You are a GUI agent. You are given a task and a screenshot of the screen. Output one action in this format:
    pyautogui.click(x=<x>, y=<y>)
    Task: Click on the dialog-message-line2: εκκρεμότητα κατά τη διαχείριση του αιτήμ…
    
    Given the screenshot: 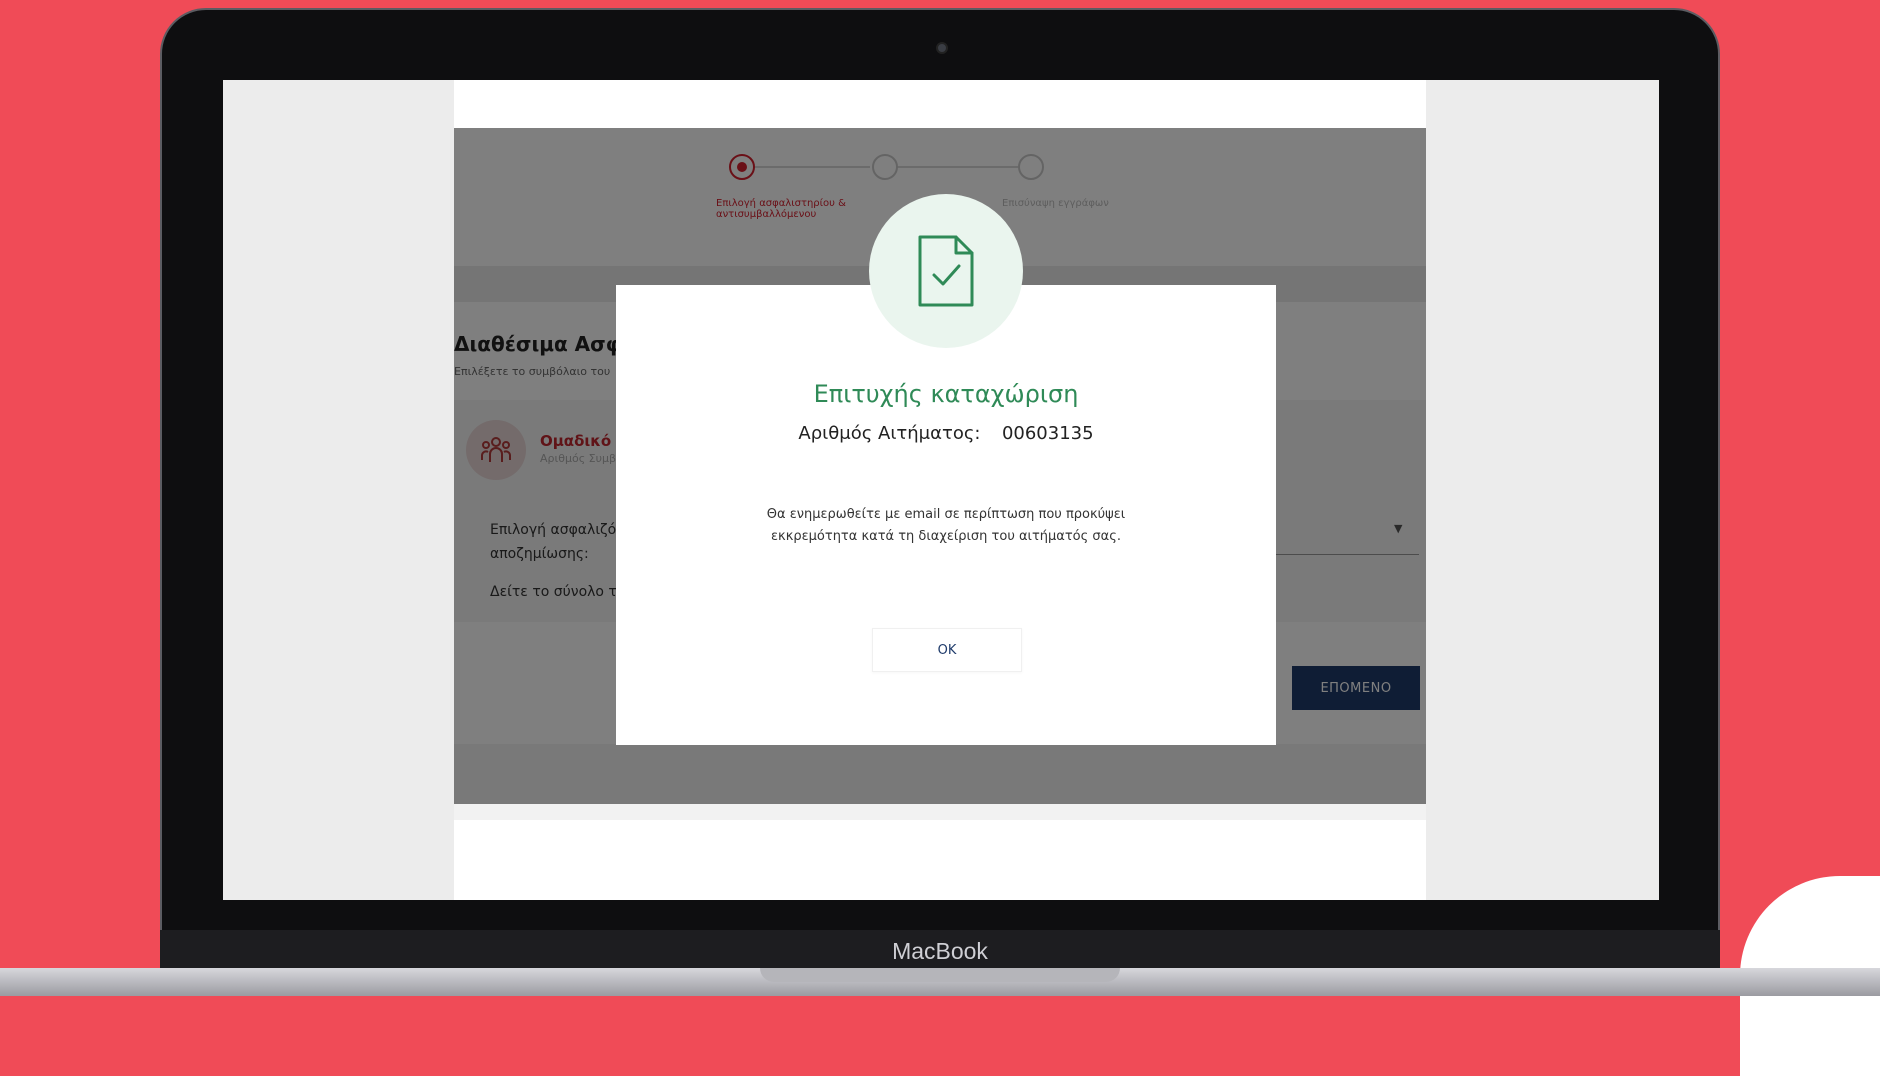 What is the action you would take?
    pyautogui.click(x=946, y=536)
    